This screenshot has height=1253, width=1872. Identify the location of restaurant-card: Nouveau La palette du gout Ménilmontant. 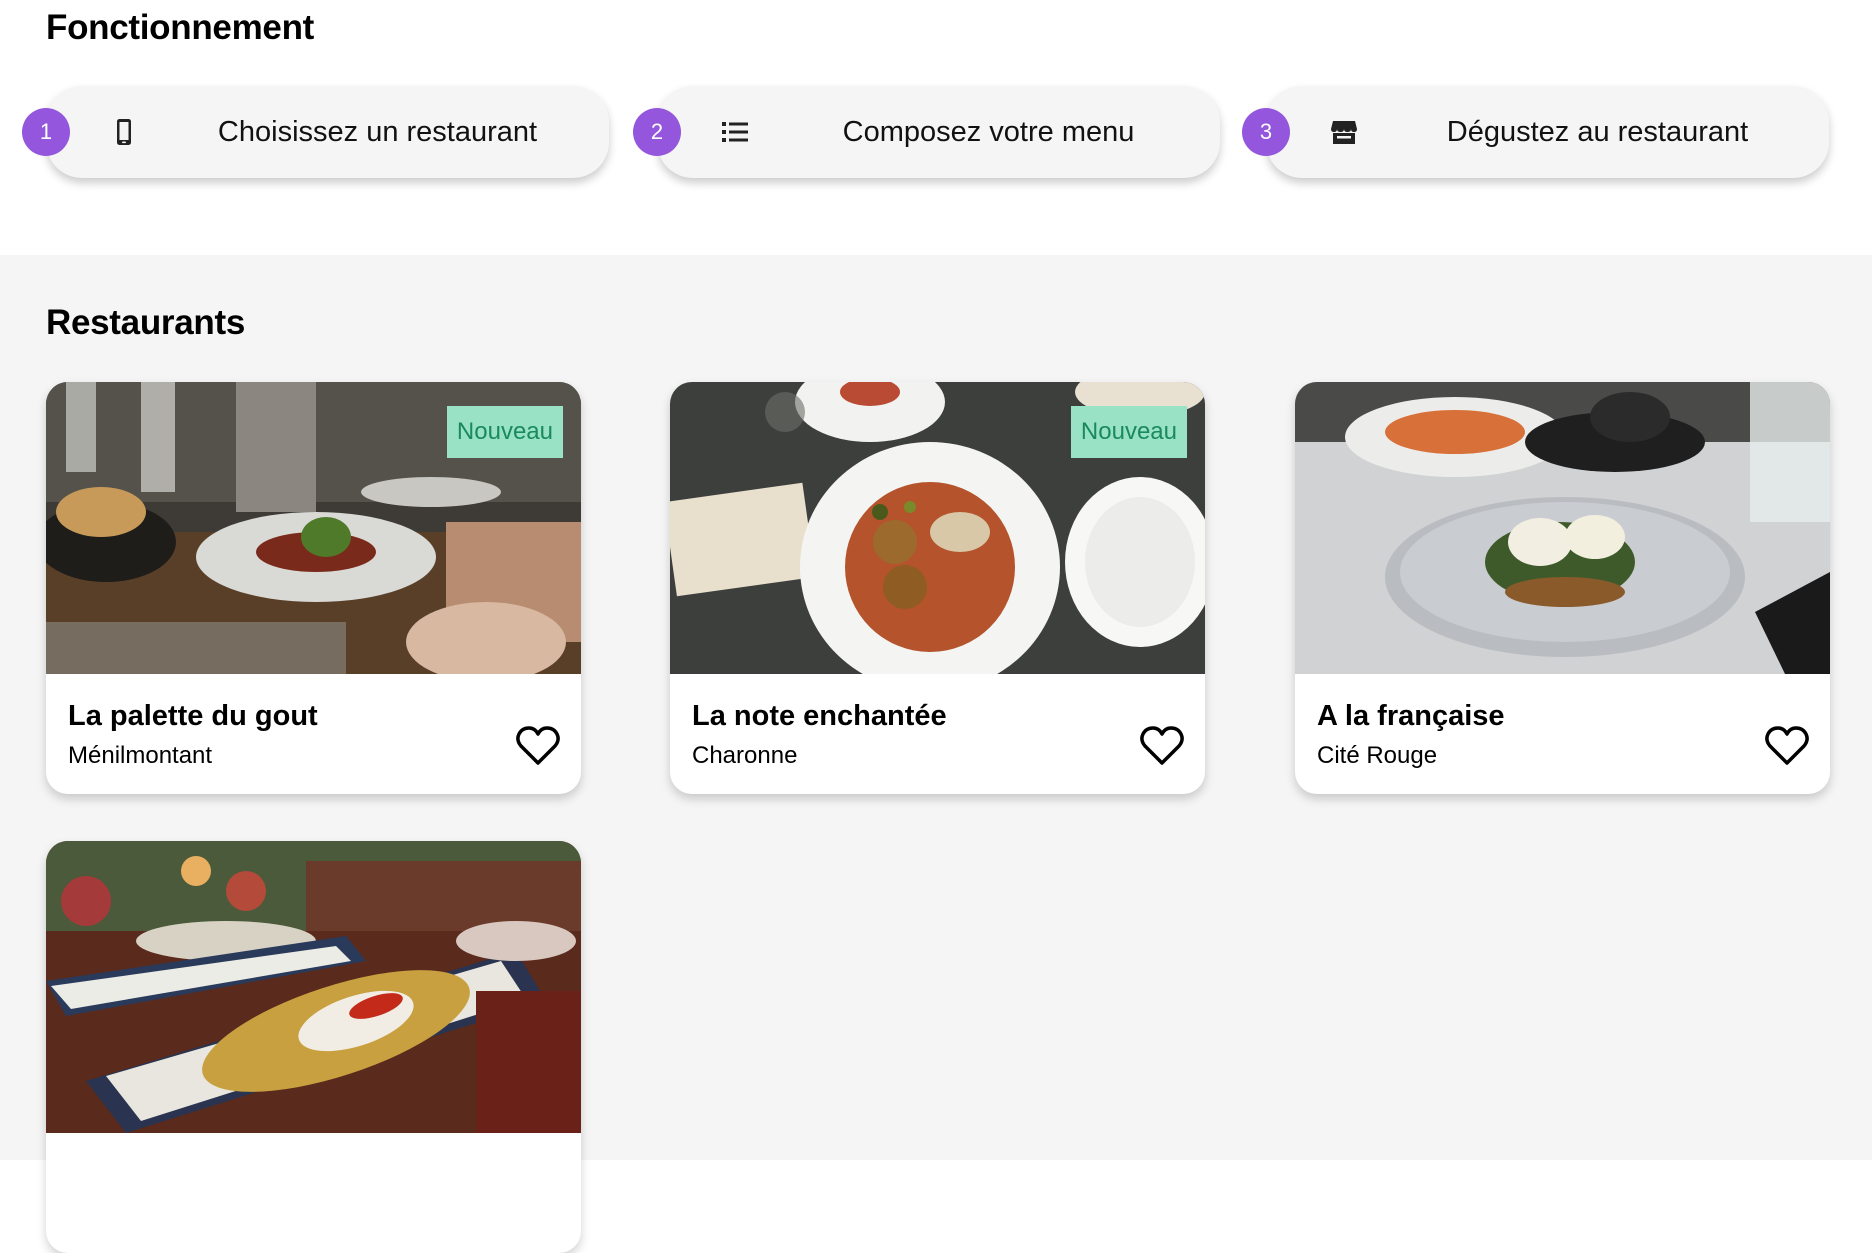
(313, 588).